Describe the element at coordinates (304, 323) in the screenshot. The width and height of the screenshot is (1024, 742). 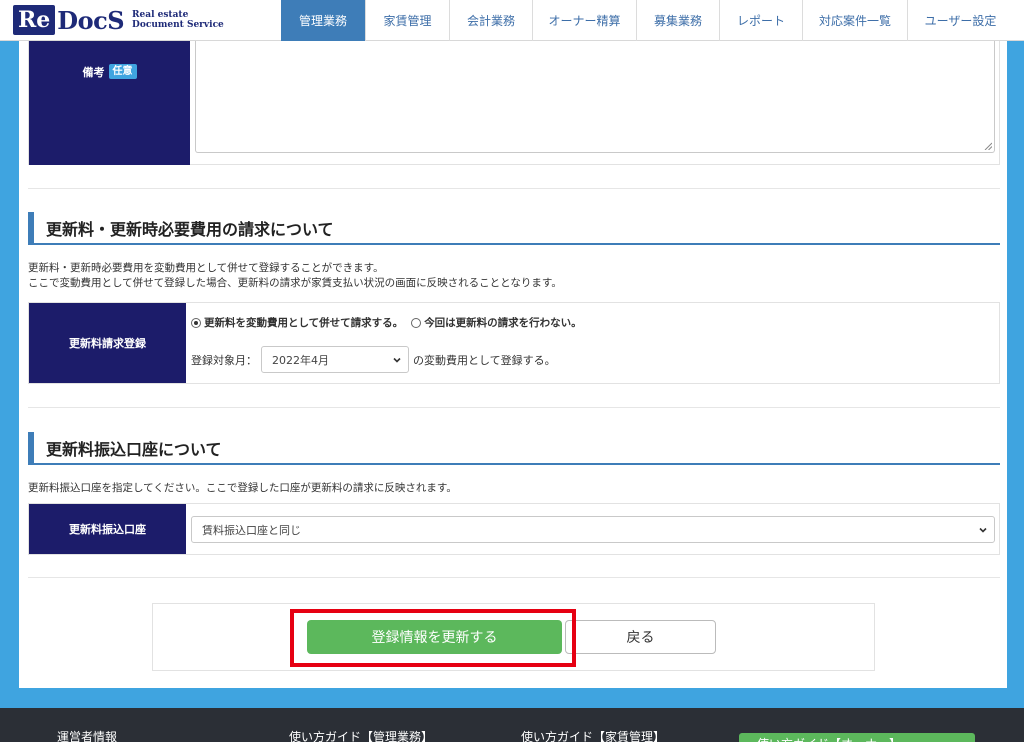
I see `charge-renewal-fee-label: 更新料を変動費用として併せて請求する。` at that location.